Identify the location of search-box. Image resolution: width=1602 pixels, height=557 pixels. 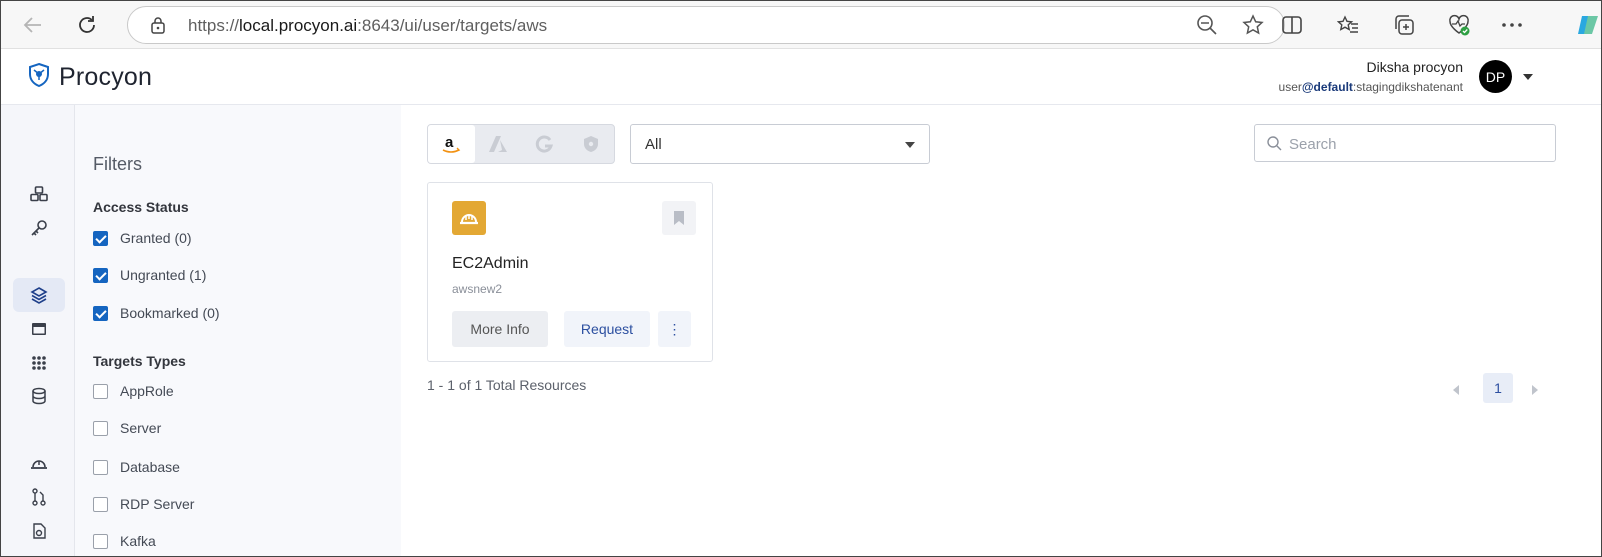
(1405, 143).